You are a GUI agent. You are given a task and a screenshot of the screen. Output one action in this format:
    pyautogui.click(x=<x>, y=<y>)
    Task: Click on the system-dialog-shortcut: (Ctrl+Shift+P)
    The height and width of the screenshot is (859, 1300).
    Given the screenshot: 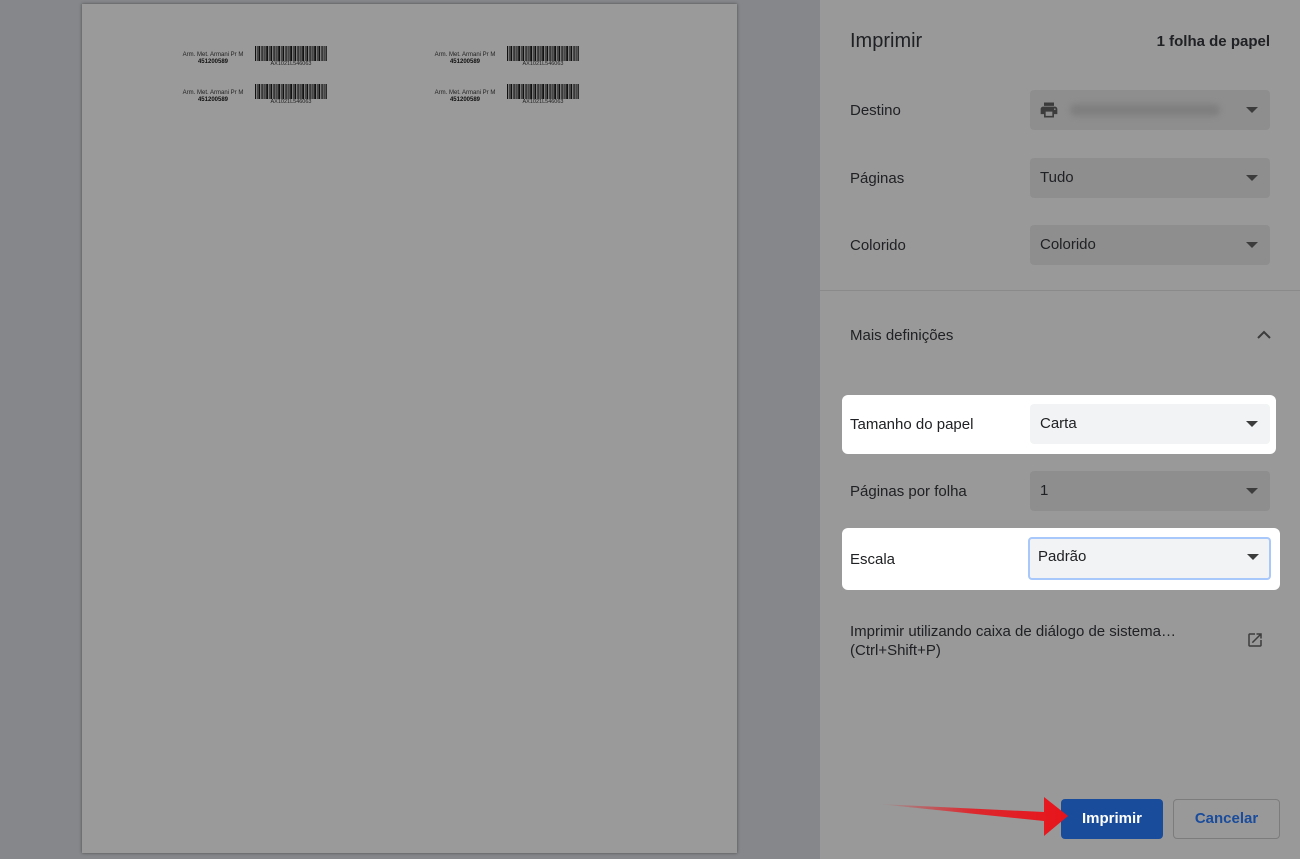 What is the action you would take?
    pyautogui.click(x=895, y=650)
    